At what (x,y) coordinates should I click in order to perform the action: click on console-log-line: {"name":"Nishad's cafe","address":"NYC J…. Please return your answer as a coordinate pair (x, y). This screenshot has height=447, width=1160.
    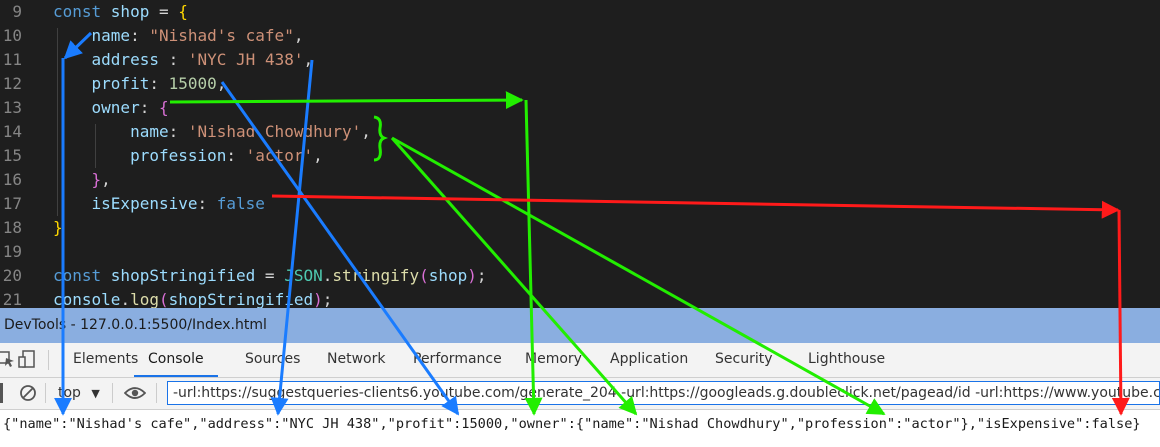
    Looking at the image, I should click on (572, 424).